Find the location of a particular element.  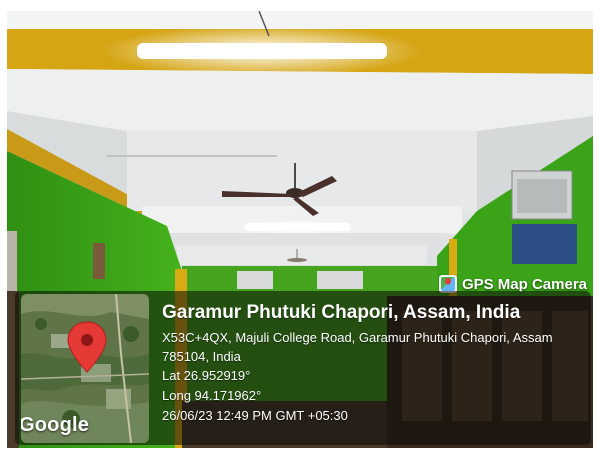

longitude: Long 94.171962° is located at coordinates (212, 395).